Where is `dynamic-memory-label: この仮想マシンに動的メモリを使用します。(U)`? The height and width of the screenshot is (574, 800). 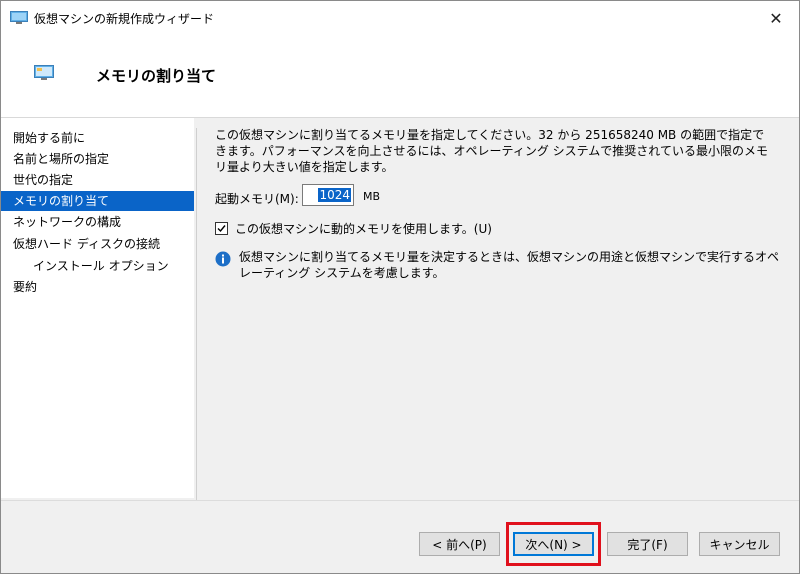
dynamic-memory-label: この仮想マシンに動的メモリを使用します。(U) is located at coordinates (363, 228).